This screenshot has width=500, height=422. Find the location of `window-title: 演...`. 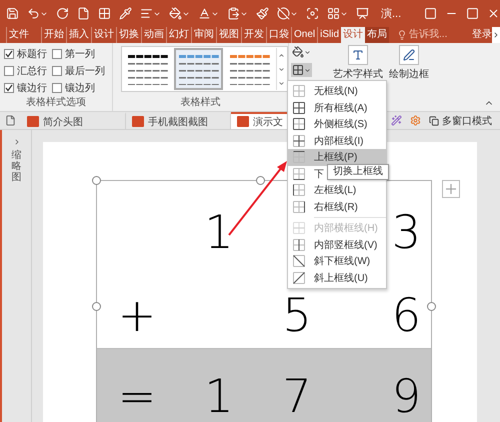

window-title: 演... is located at coordinates (391, 13).